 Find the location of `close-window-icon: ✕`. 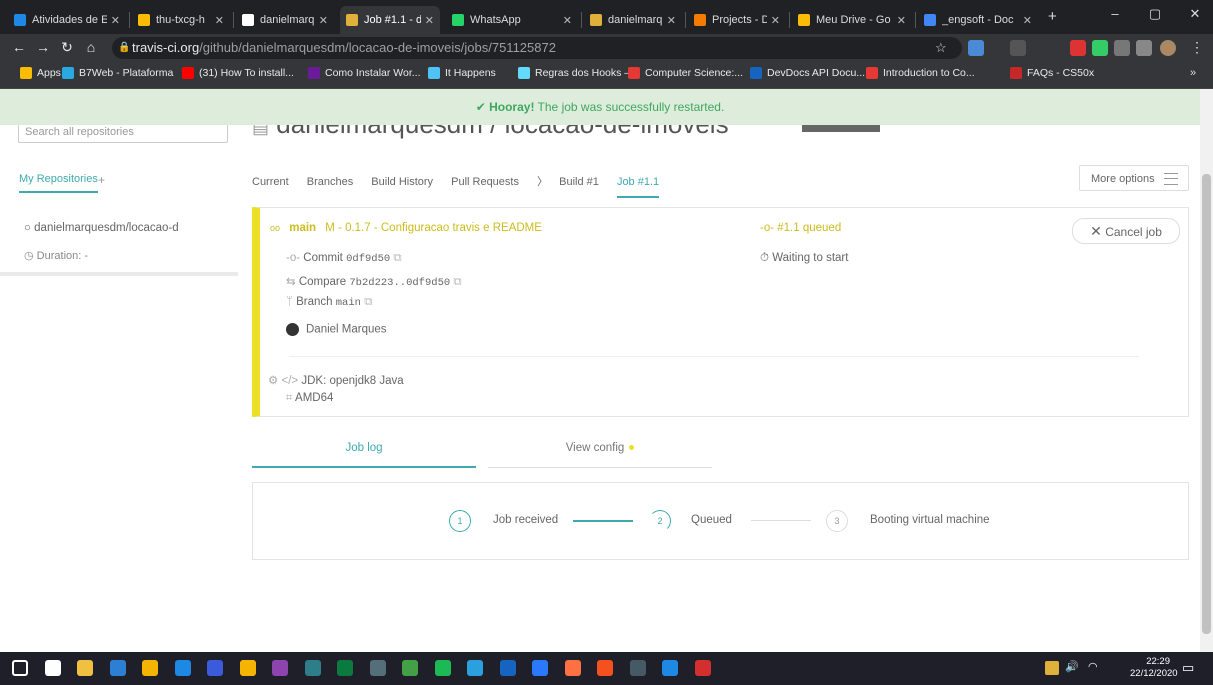

close-window-icon: ✕ is located at coordinates (1195, 14).